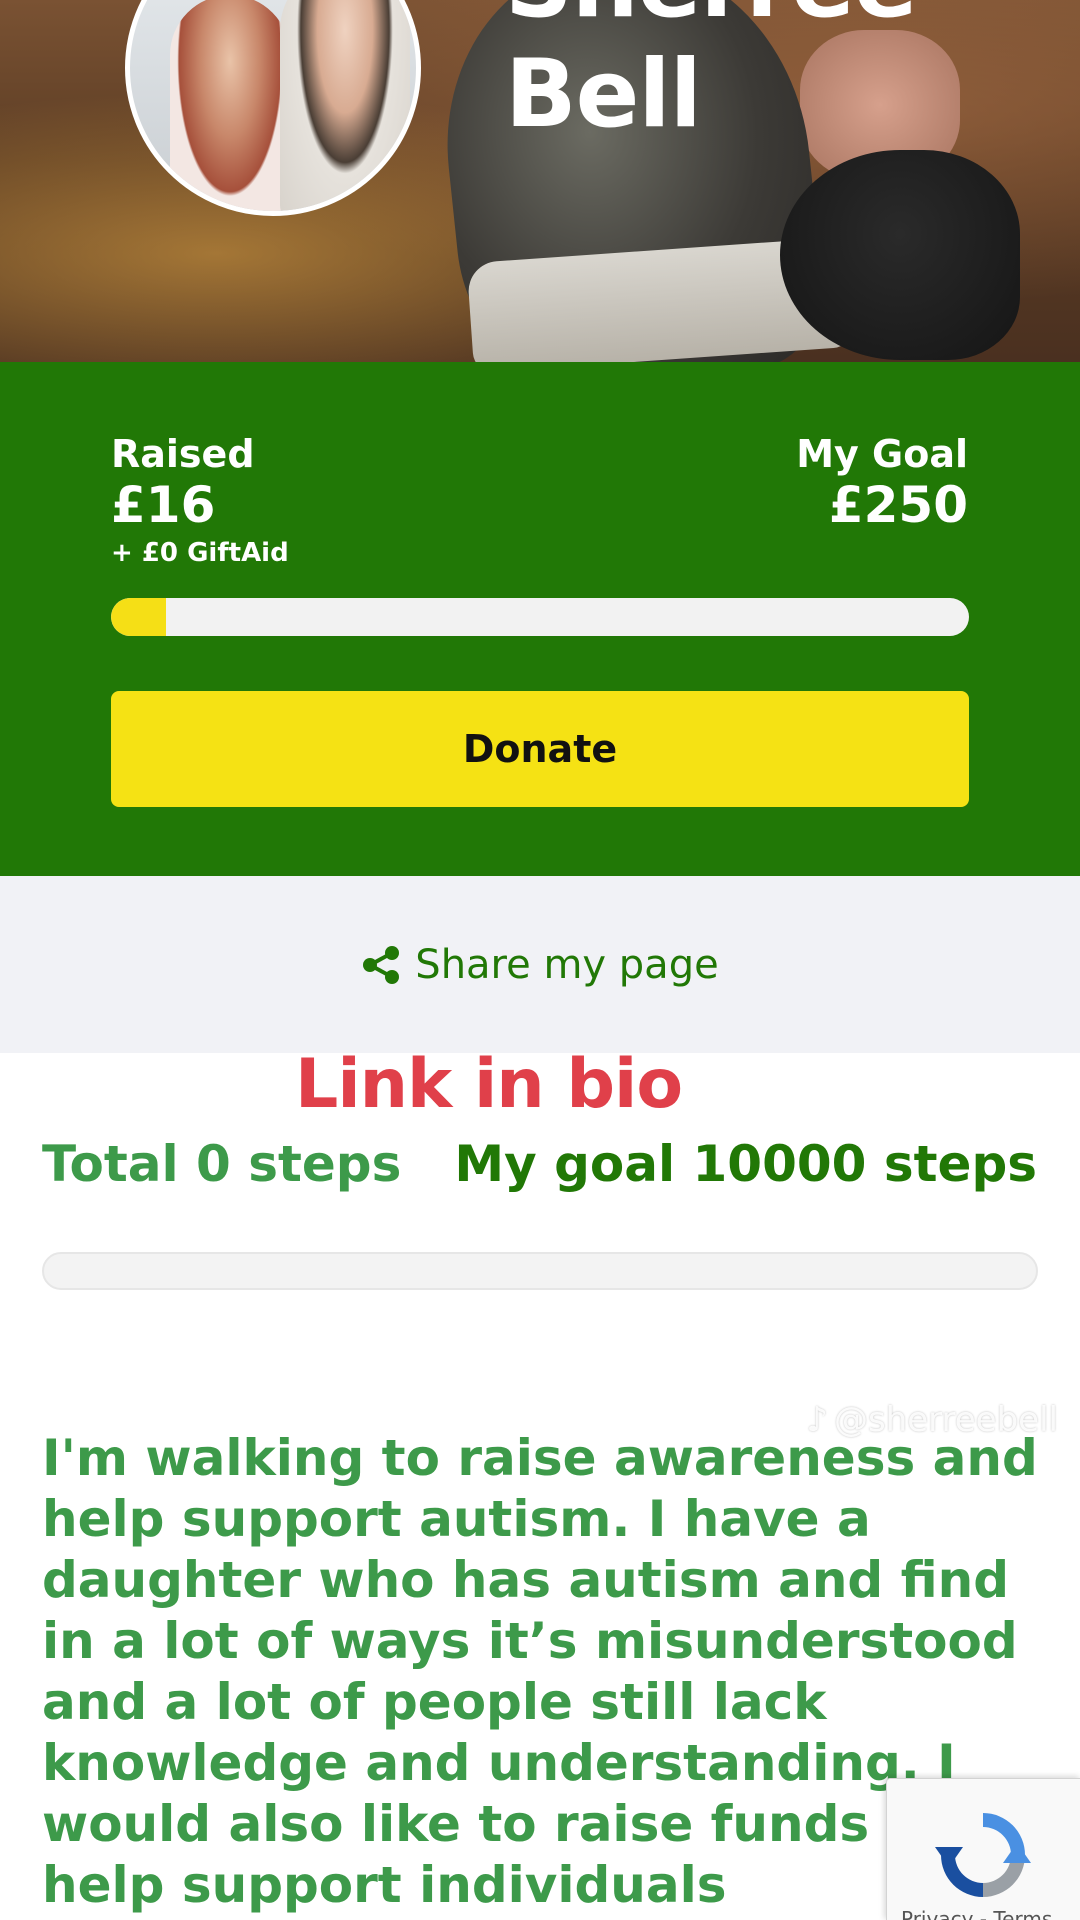 This screenshot has width=1080, height=1920. I want to click on fundraising-progress-fill, so click(138, 617).